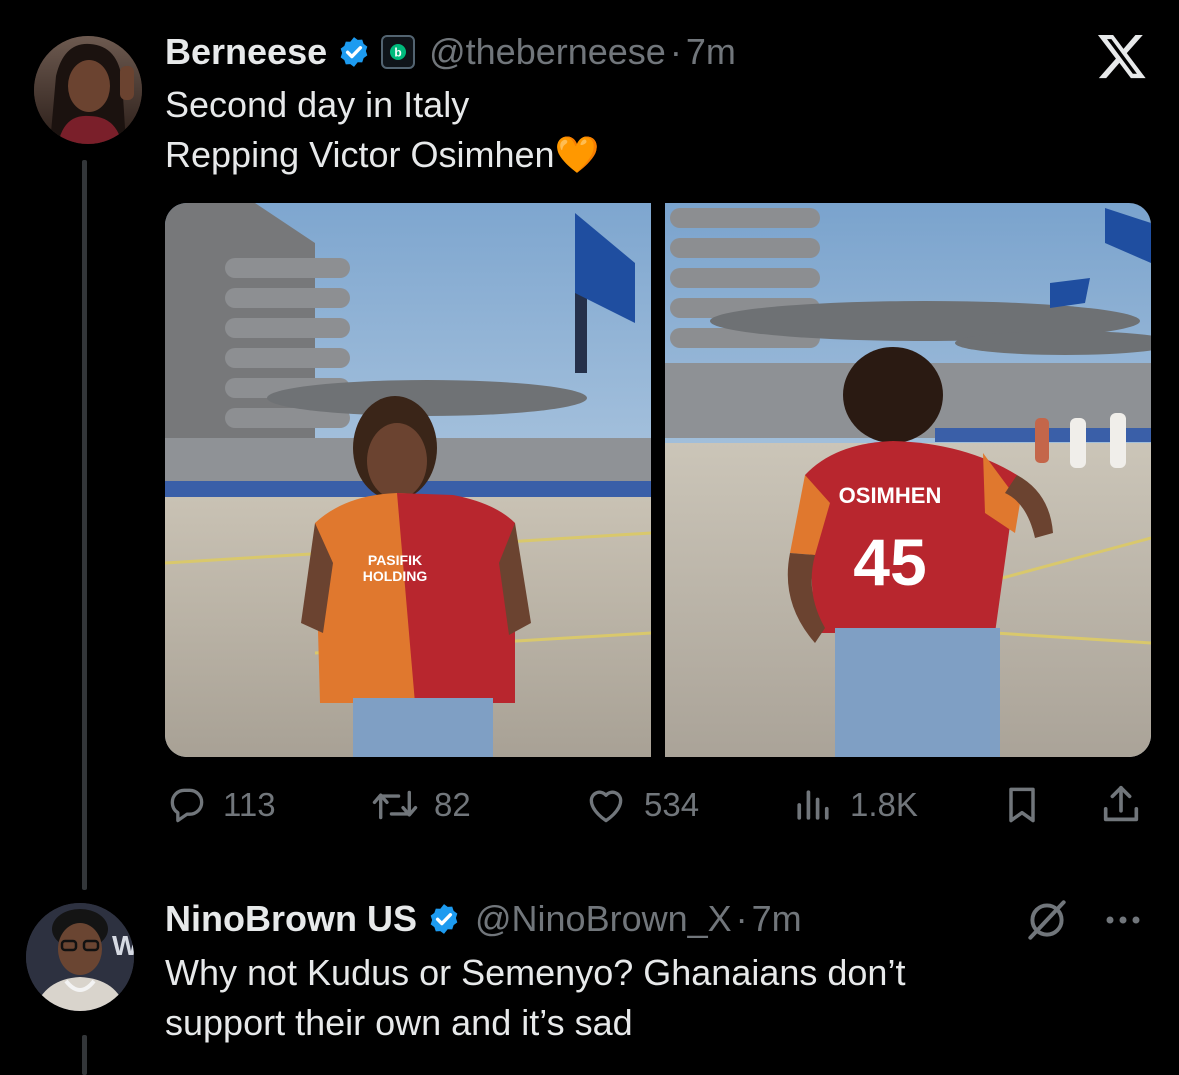 This screenshot has width=1179, height=1075. What do you see at coordinates (84, 1055) in the screenshot?
I see `thread-line-bottom` at bounding box center [84, 1055].